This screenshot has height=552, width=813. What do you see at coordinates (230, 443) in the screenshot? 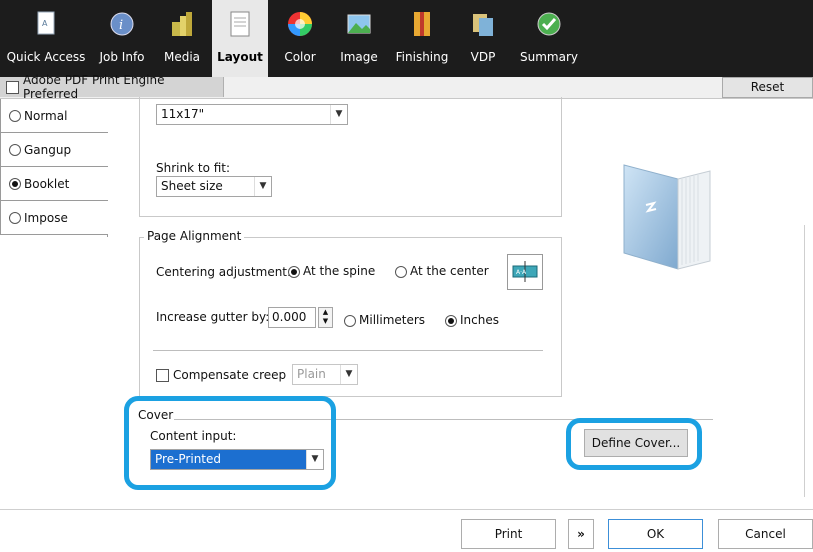
I see `cover-input-highlight` at bounding box center [230, 443].